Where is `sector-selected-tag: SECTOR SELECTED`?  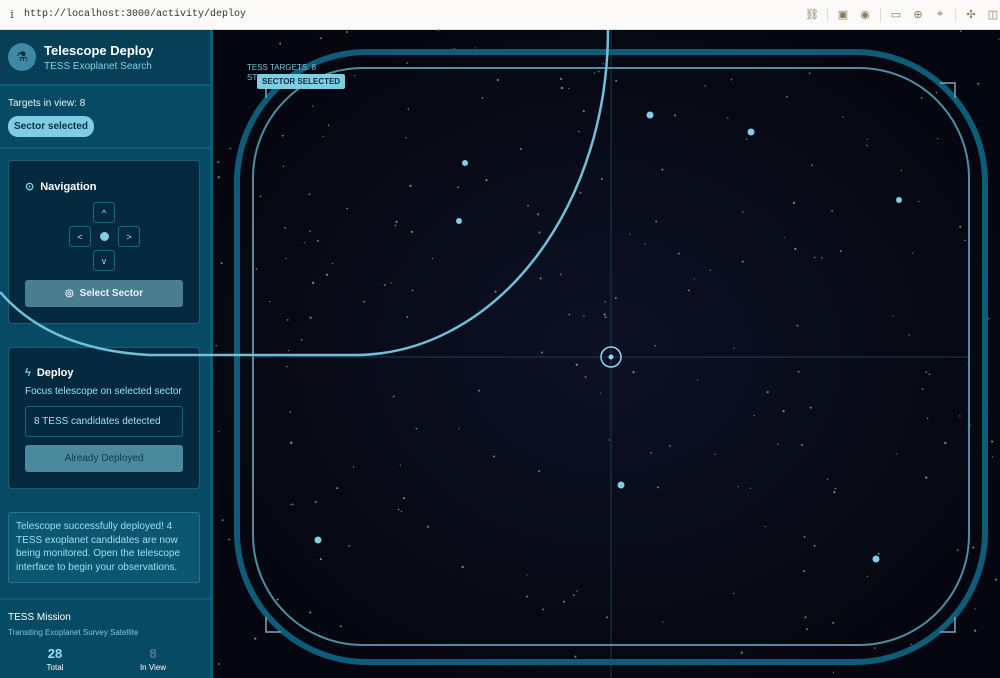 sector-selected-tag: SECTOR SELECTED is located at coordinates (301, 81).